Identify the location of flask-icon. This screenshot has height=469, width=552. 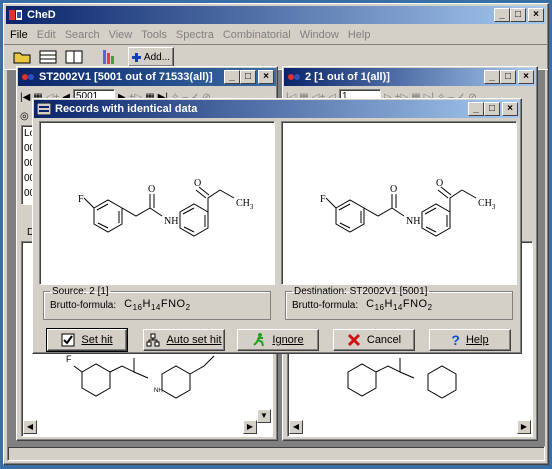
(108, 57).